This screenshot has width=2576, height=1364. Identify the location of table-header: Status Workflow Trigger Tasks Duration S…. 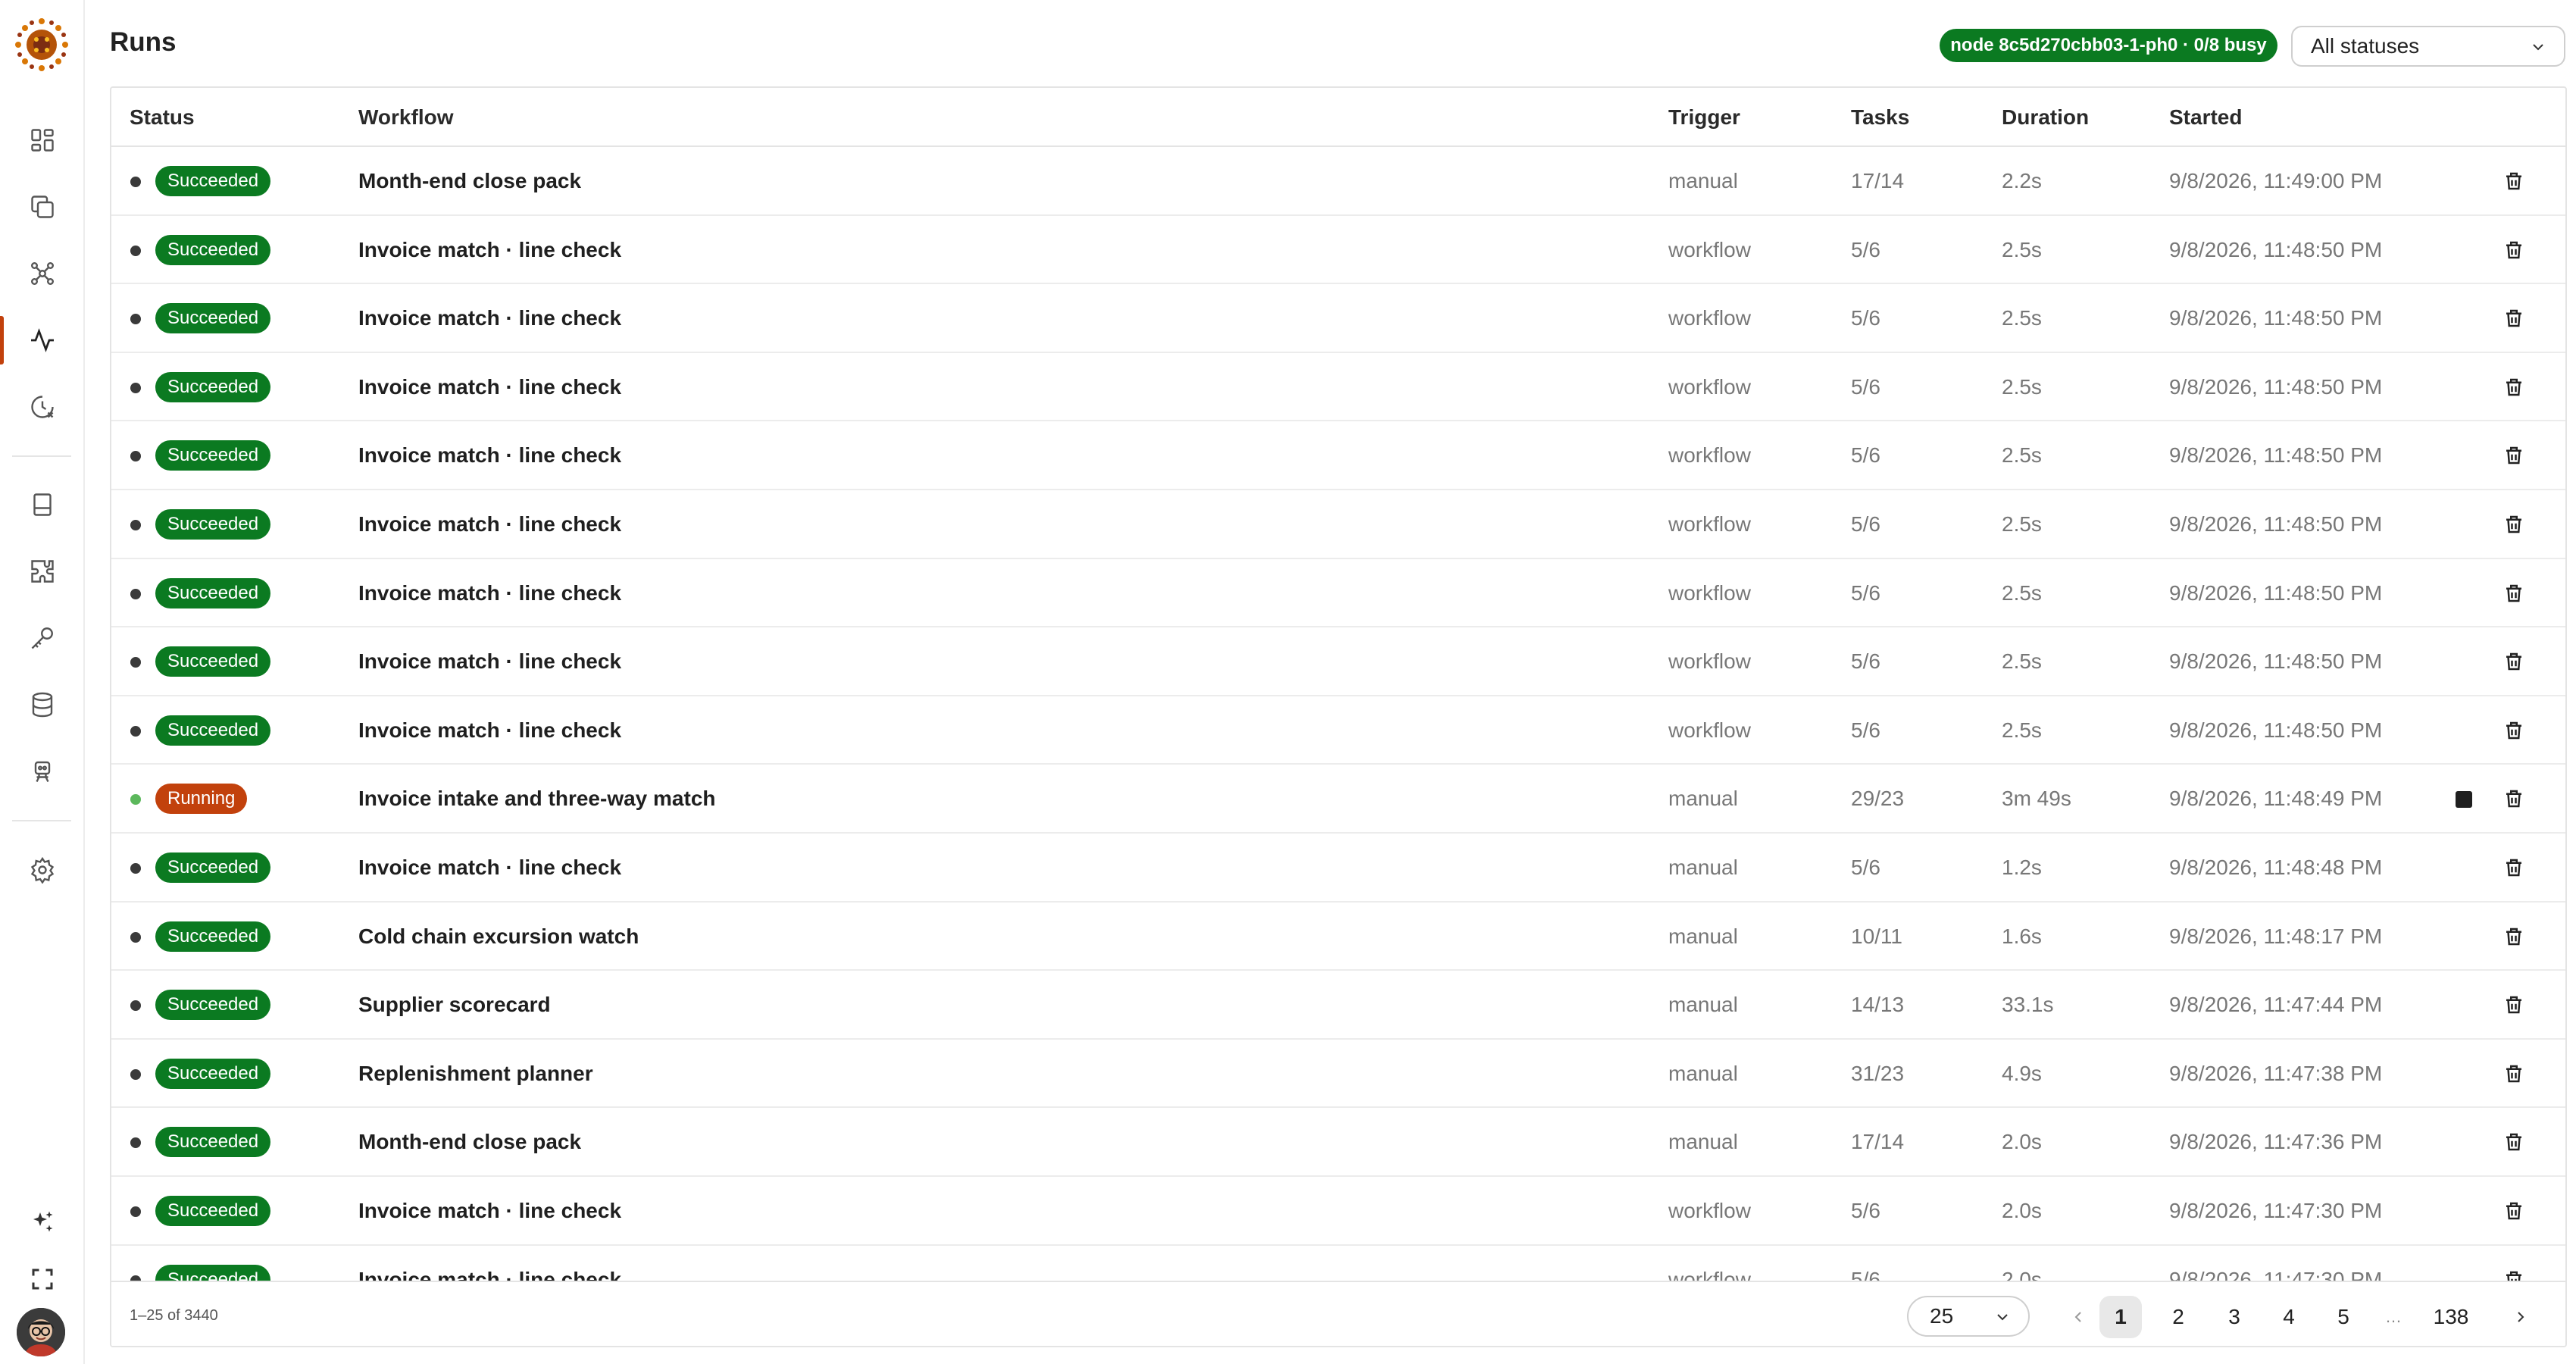
(1338, 117).